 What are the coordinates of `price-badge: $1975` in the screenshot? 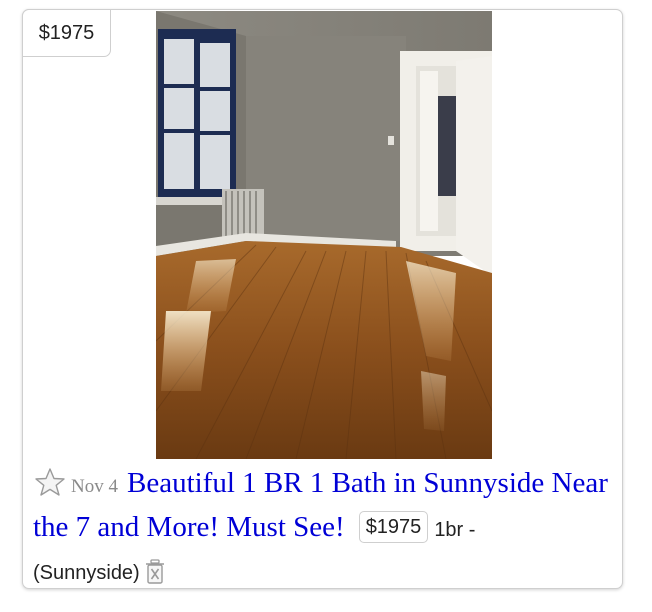 It's located at (66, 33).